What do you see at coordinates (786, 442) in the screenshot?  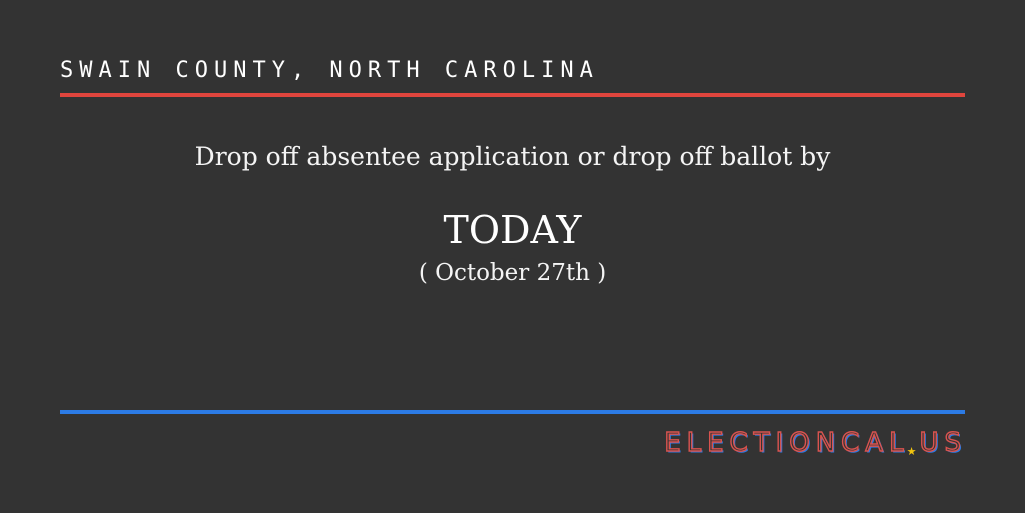 I see `brand-name-part1: ELECTIONCAL` at bounding box center [786, 442].